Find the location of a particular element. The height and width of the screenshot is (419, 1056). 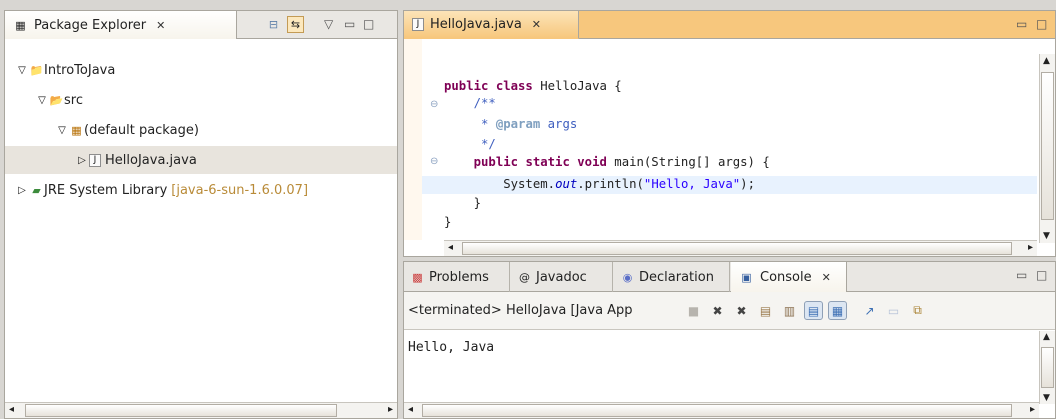

package-explorer-tabbar: ▦ Package Explorer ✕ ⊟ ⇆ ▽ ▭ □ is located at coordinates (201, 25).